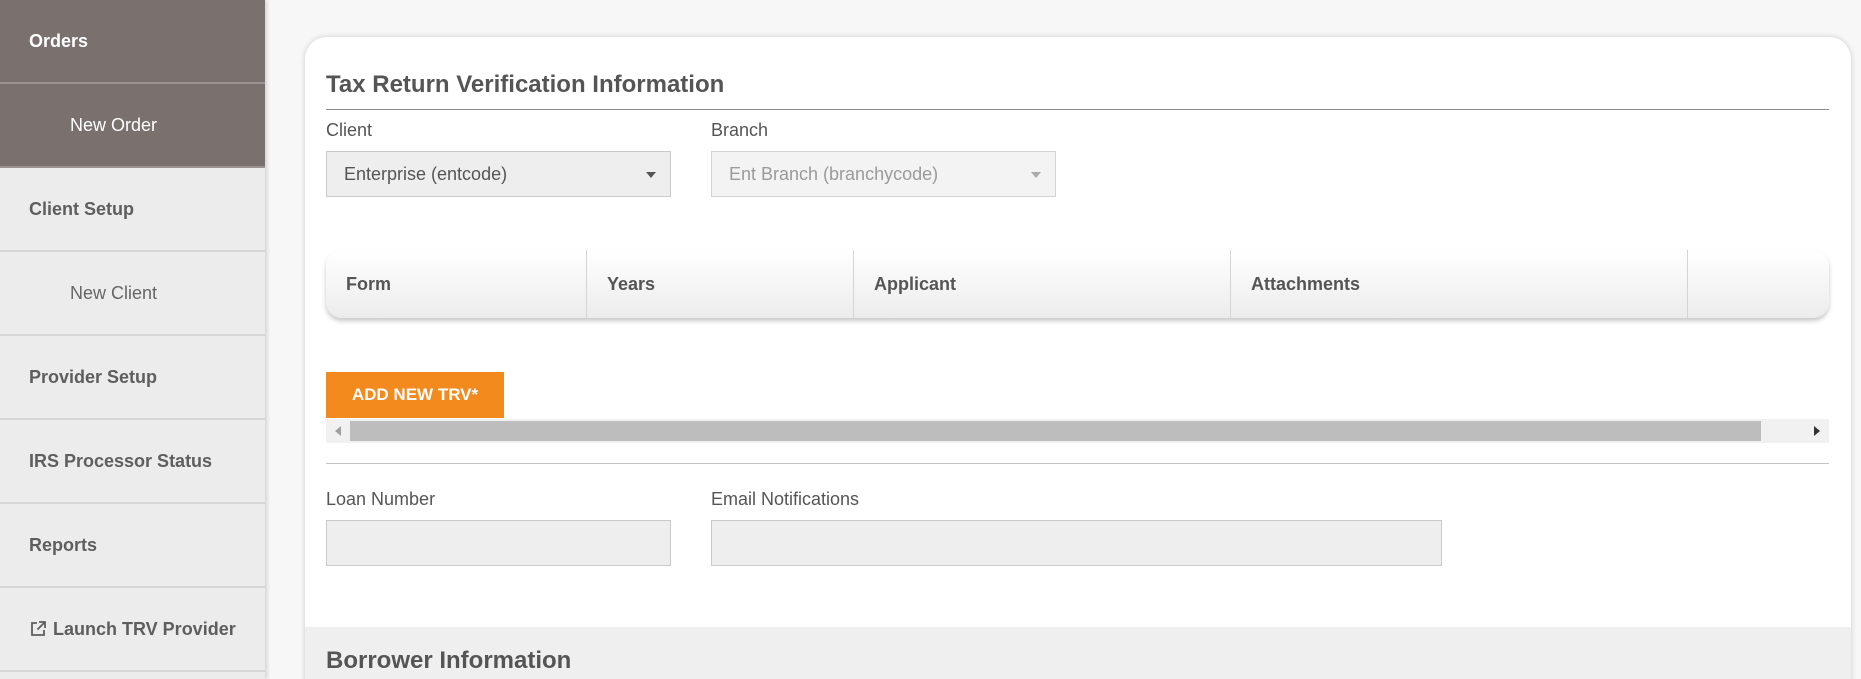  I want to click on trv-section-title: Tax Return Verification Information, so click(525, 84).